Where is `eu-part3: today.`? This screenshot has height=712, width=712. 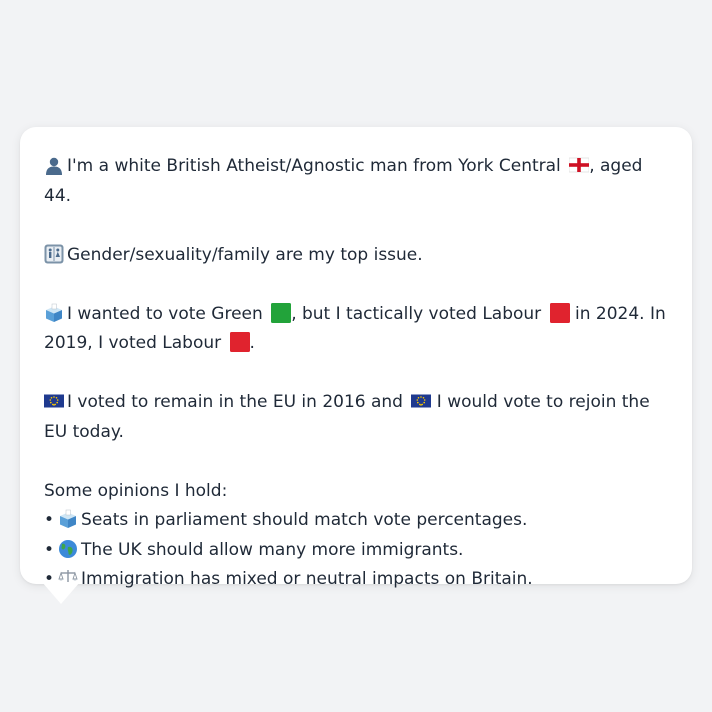
eu-part3: today. is located at coordinates (98, 431).